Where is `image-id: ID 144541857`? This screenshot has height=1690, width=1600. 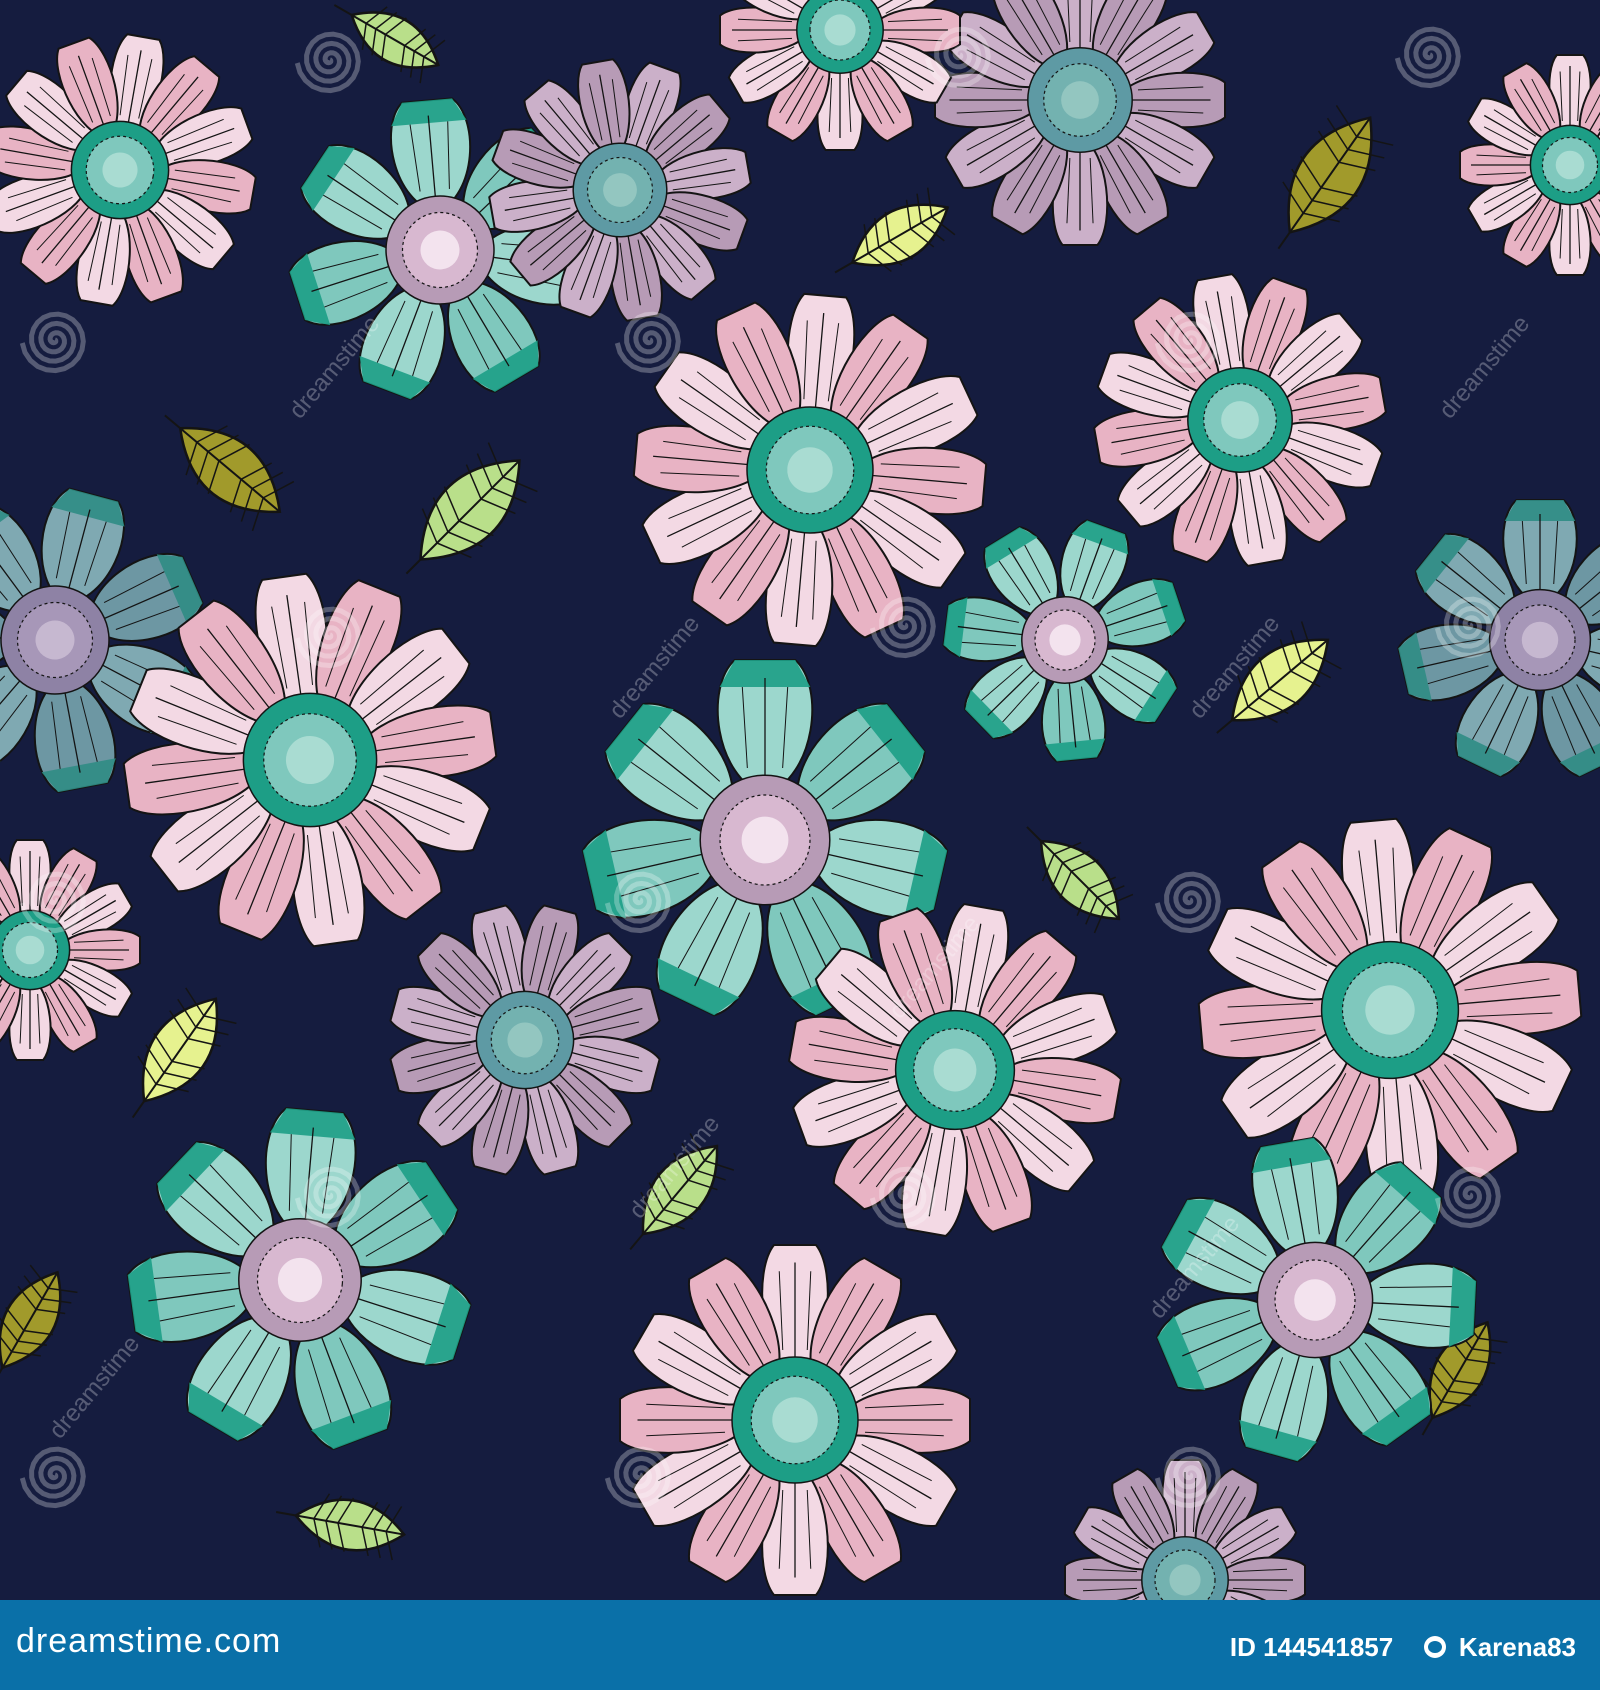 image-id: ID 144541857 is located at coordinates (1311, 1646).